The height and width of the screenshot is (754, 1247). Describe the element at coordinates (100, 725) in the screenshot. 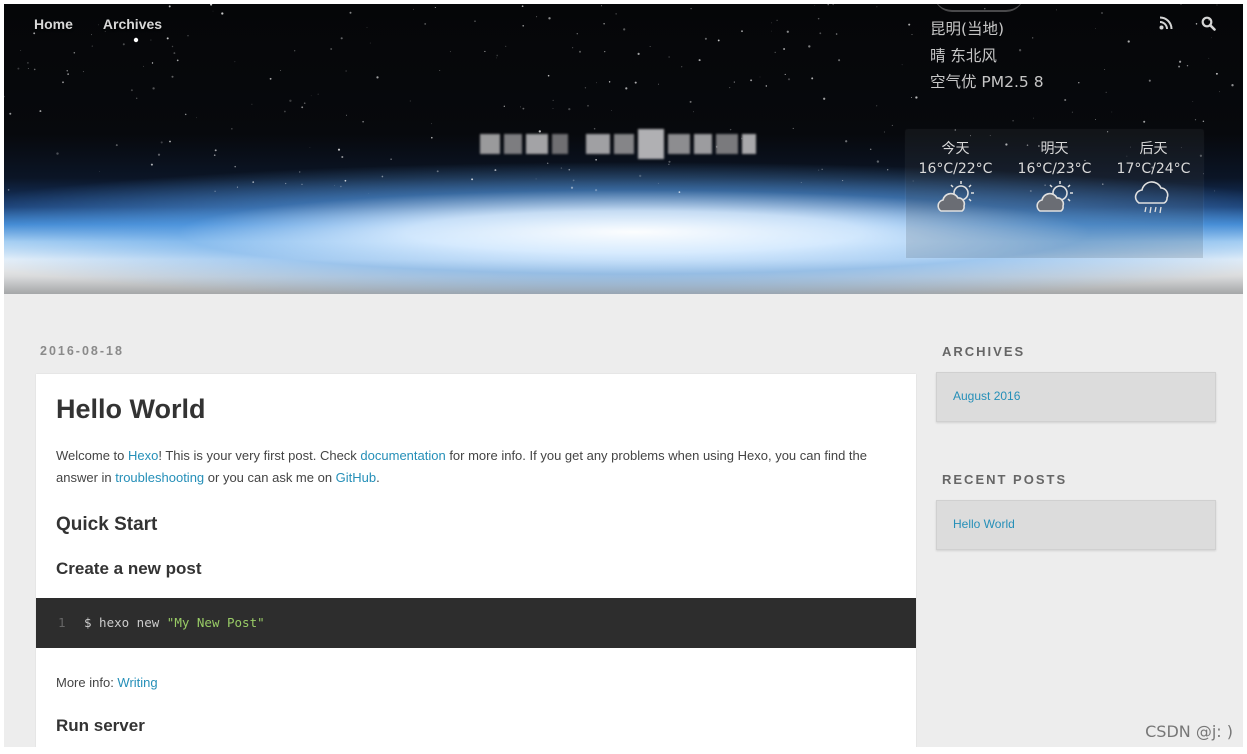

I see `heading-run-server: Run server` at that location.